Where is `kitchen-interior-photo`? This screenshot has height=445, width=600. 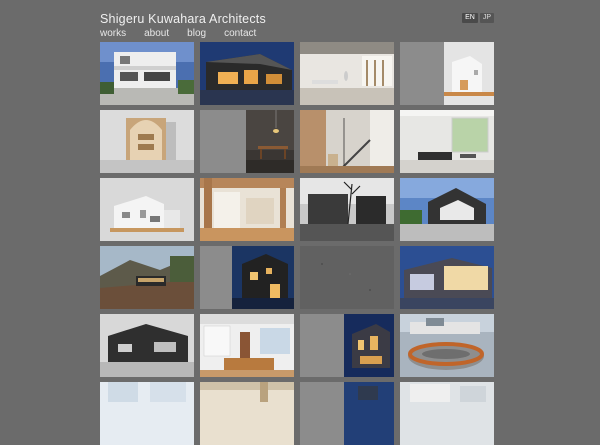 kitchen-interior-photo is located at coordinates (247, 345).